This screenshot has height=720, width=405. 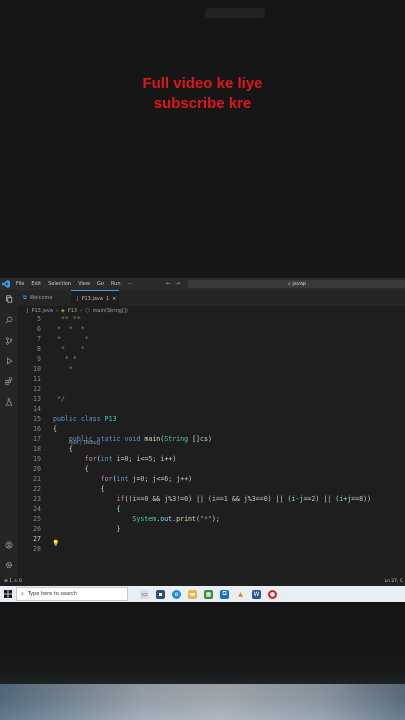 I want to click on edge-icon: e, so click(x=176, y=594).